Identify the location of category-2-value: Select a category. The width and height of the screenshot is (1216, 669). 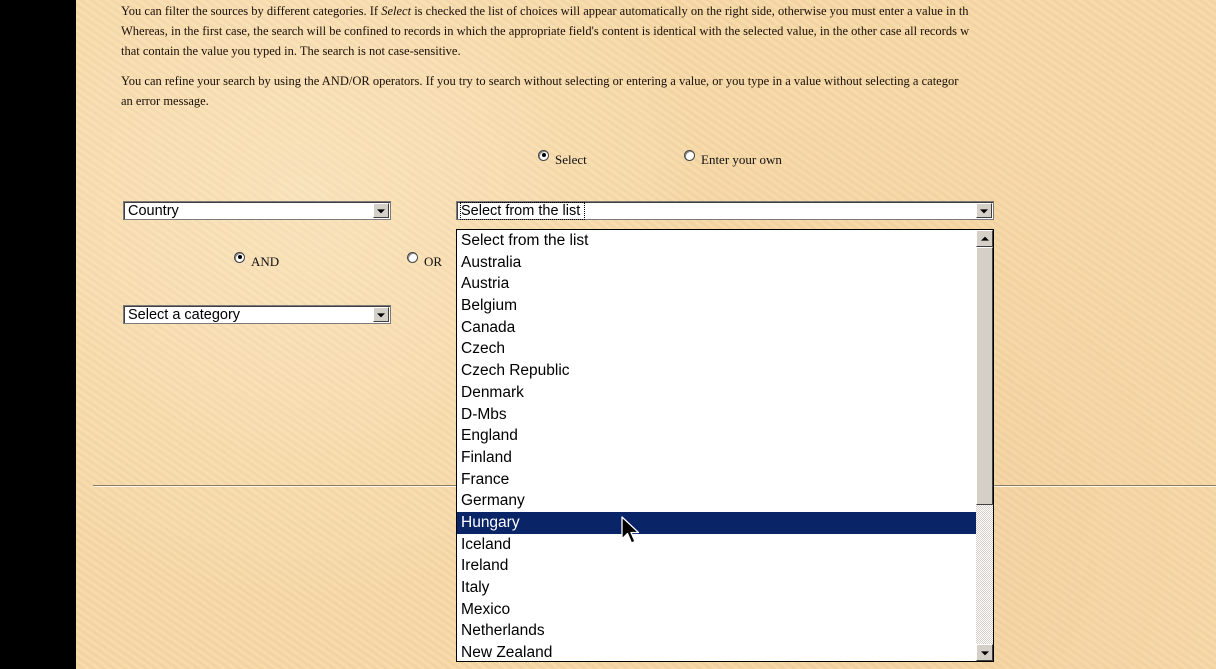
(184, 315).